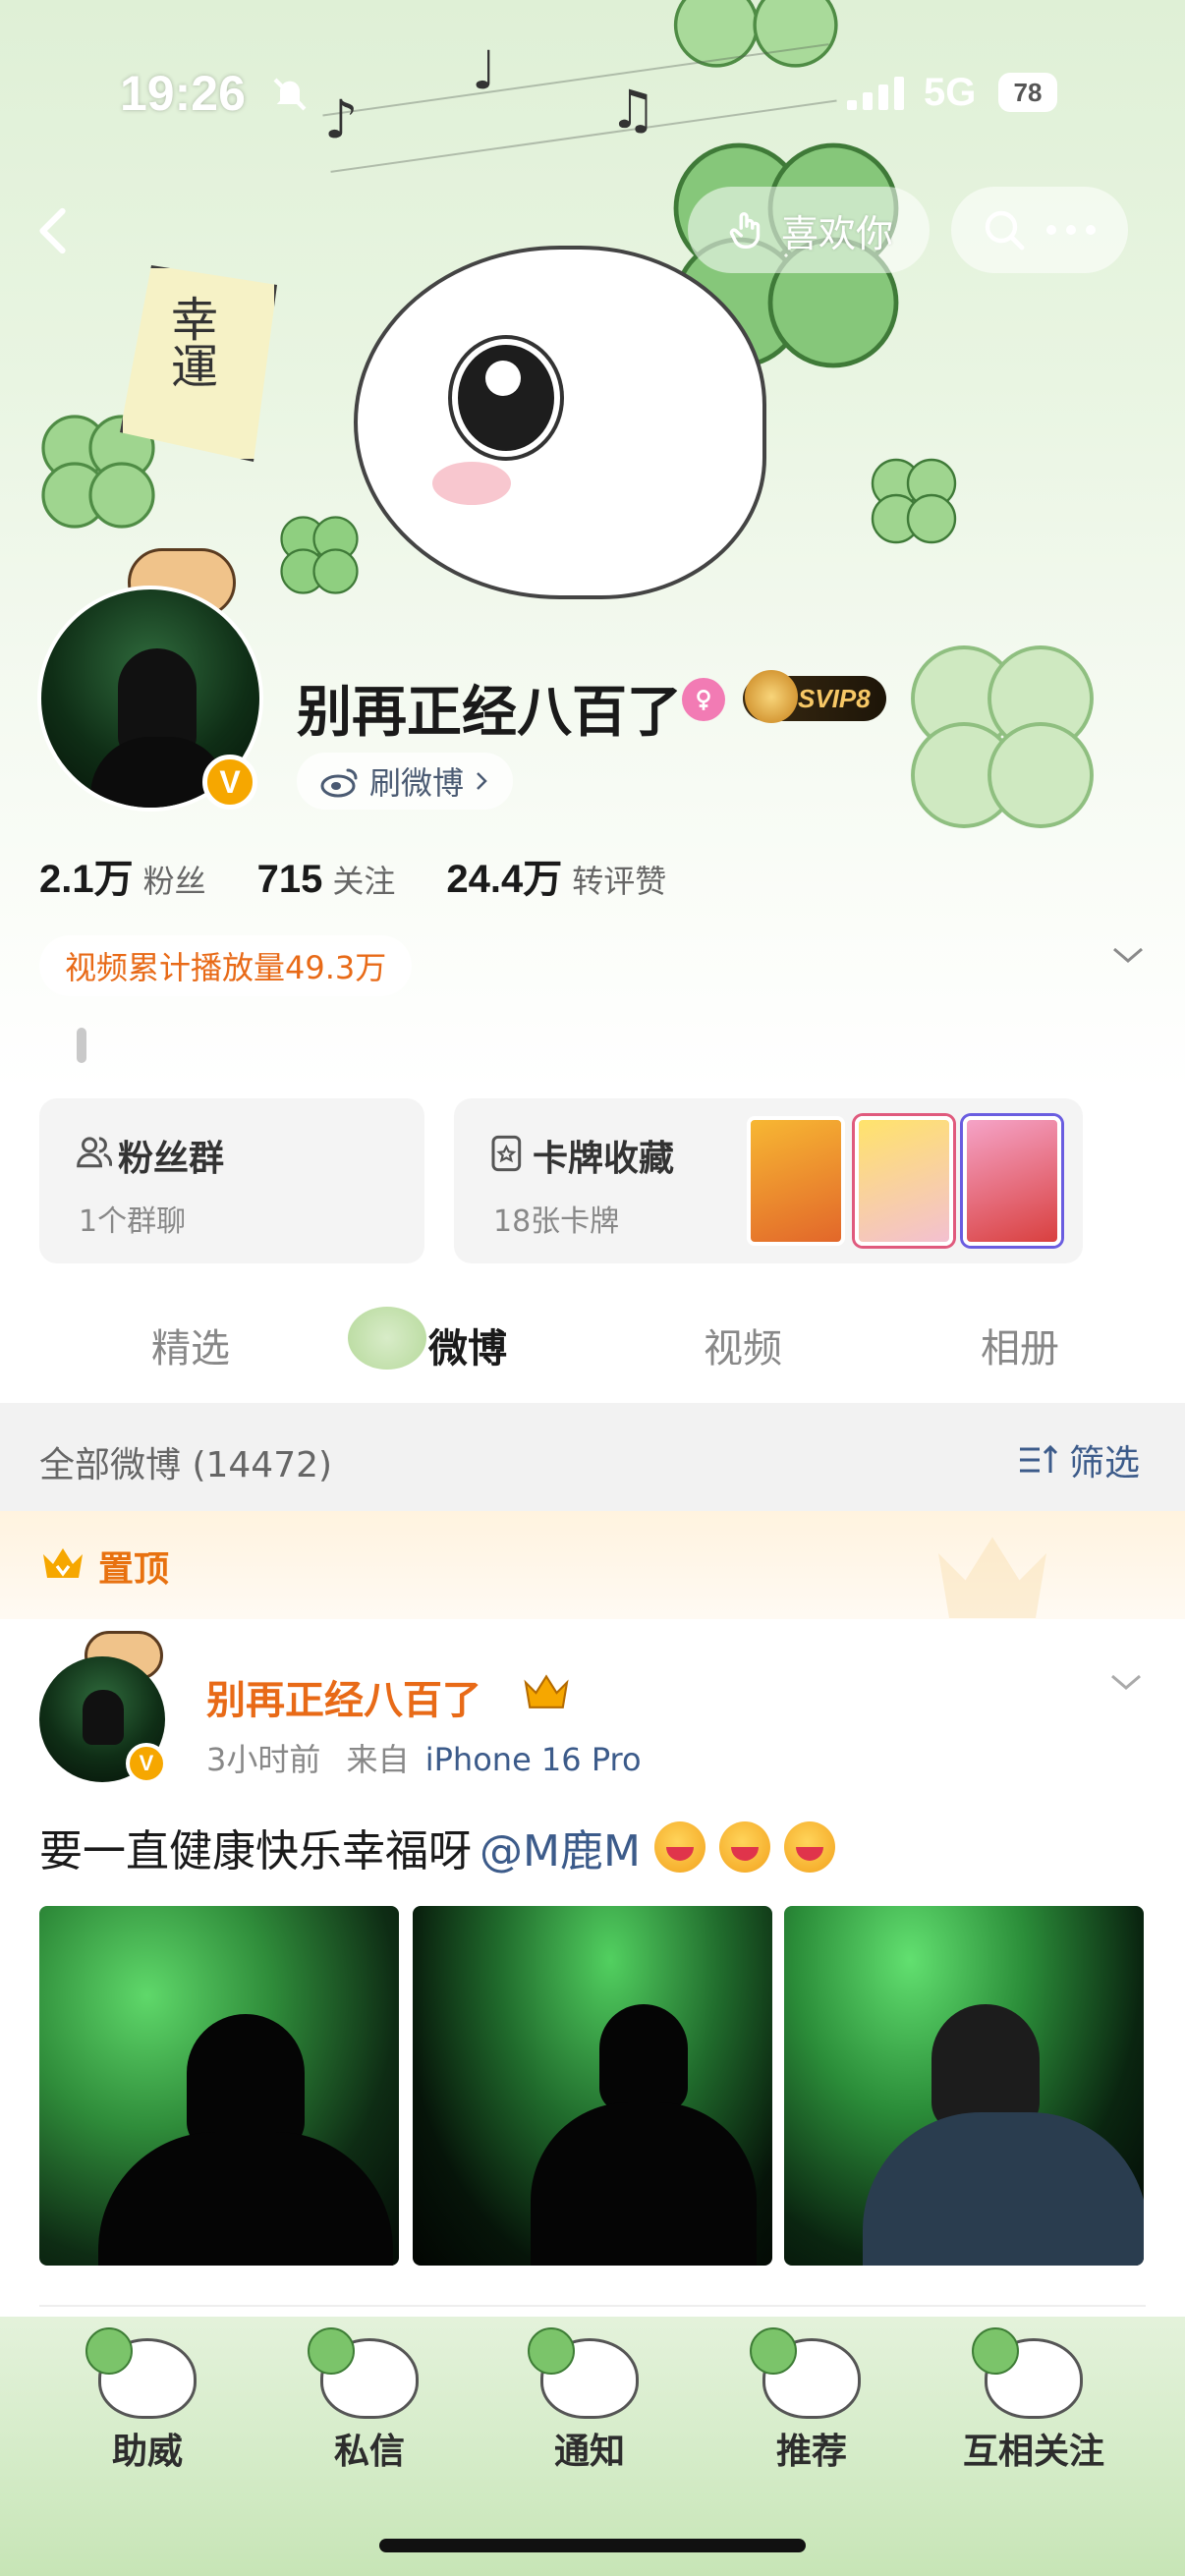 The image size is (1185, 2576). What do you see at coordinates (876, 93) in the screenshot?
I see `signal-icon` at bounding box center [876, 93].